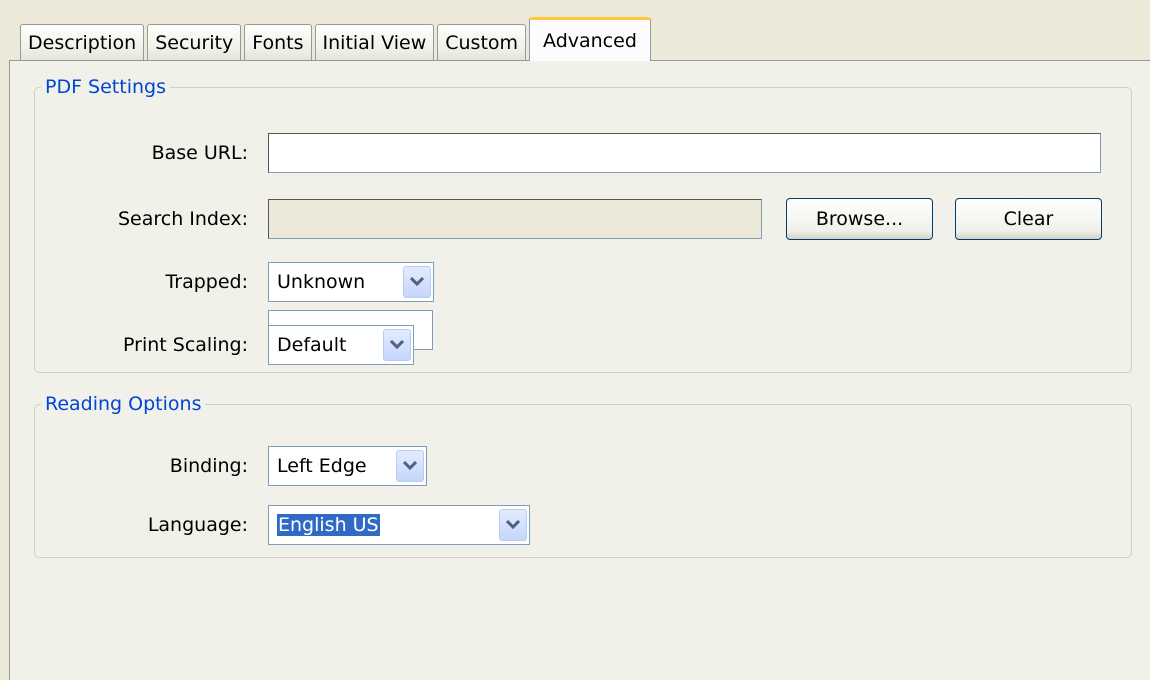 Image resolution: width=1150 pixels, height=680 pixels. I want to click on tab-description: Description, so click(82, 42).